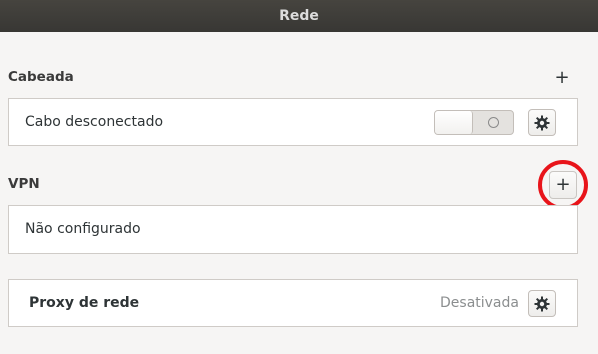 This screenshot has width=598, height=354. I want to click on wired-connection-label: Cabo desconectado, so click(94, 122).